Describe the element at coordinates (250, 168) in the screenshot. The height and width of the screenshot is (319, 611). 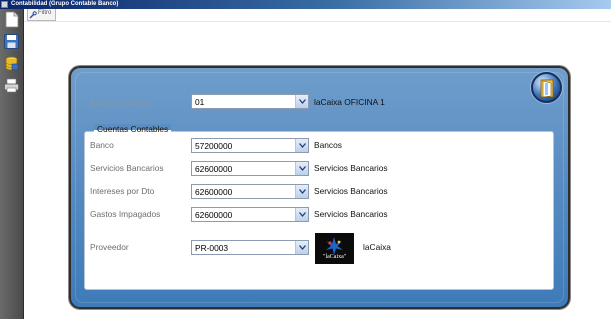
I see `servicios-bancarios-select: 62600000` at that location.